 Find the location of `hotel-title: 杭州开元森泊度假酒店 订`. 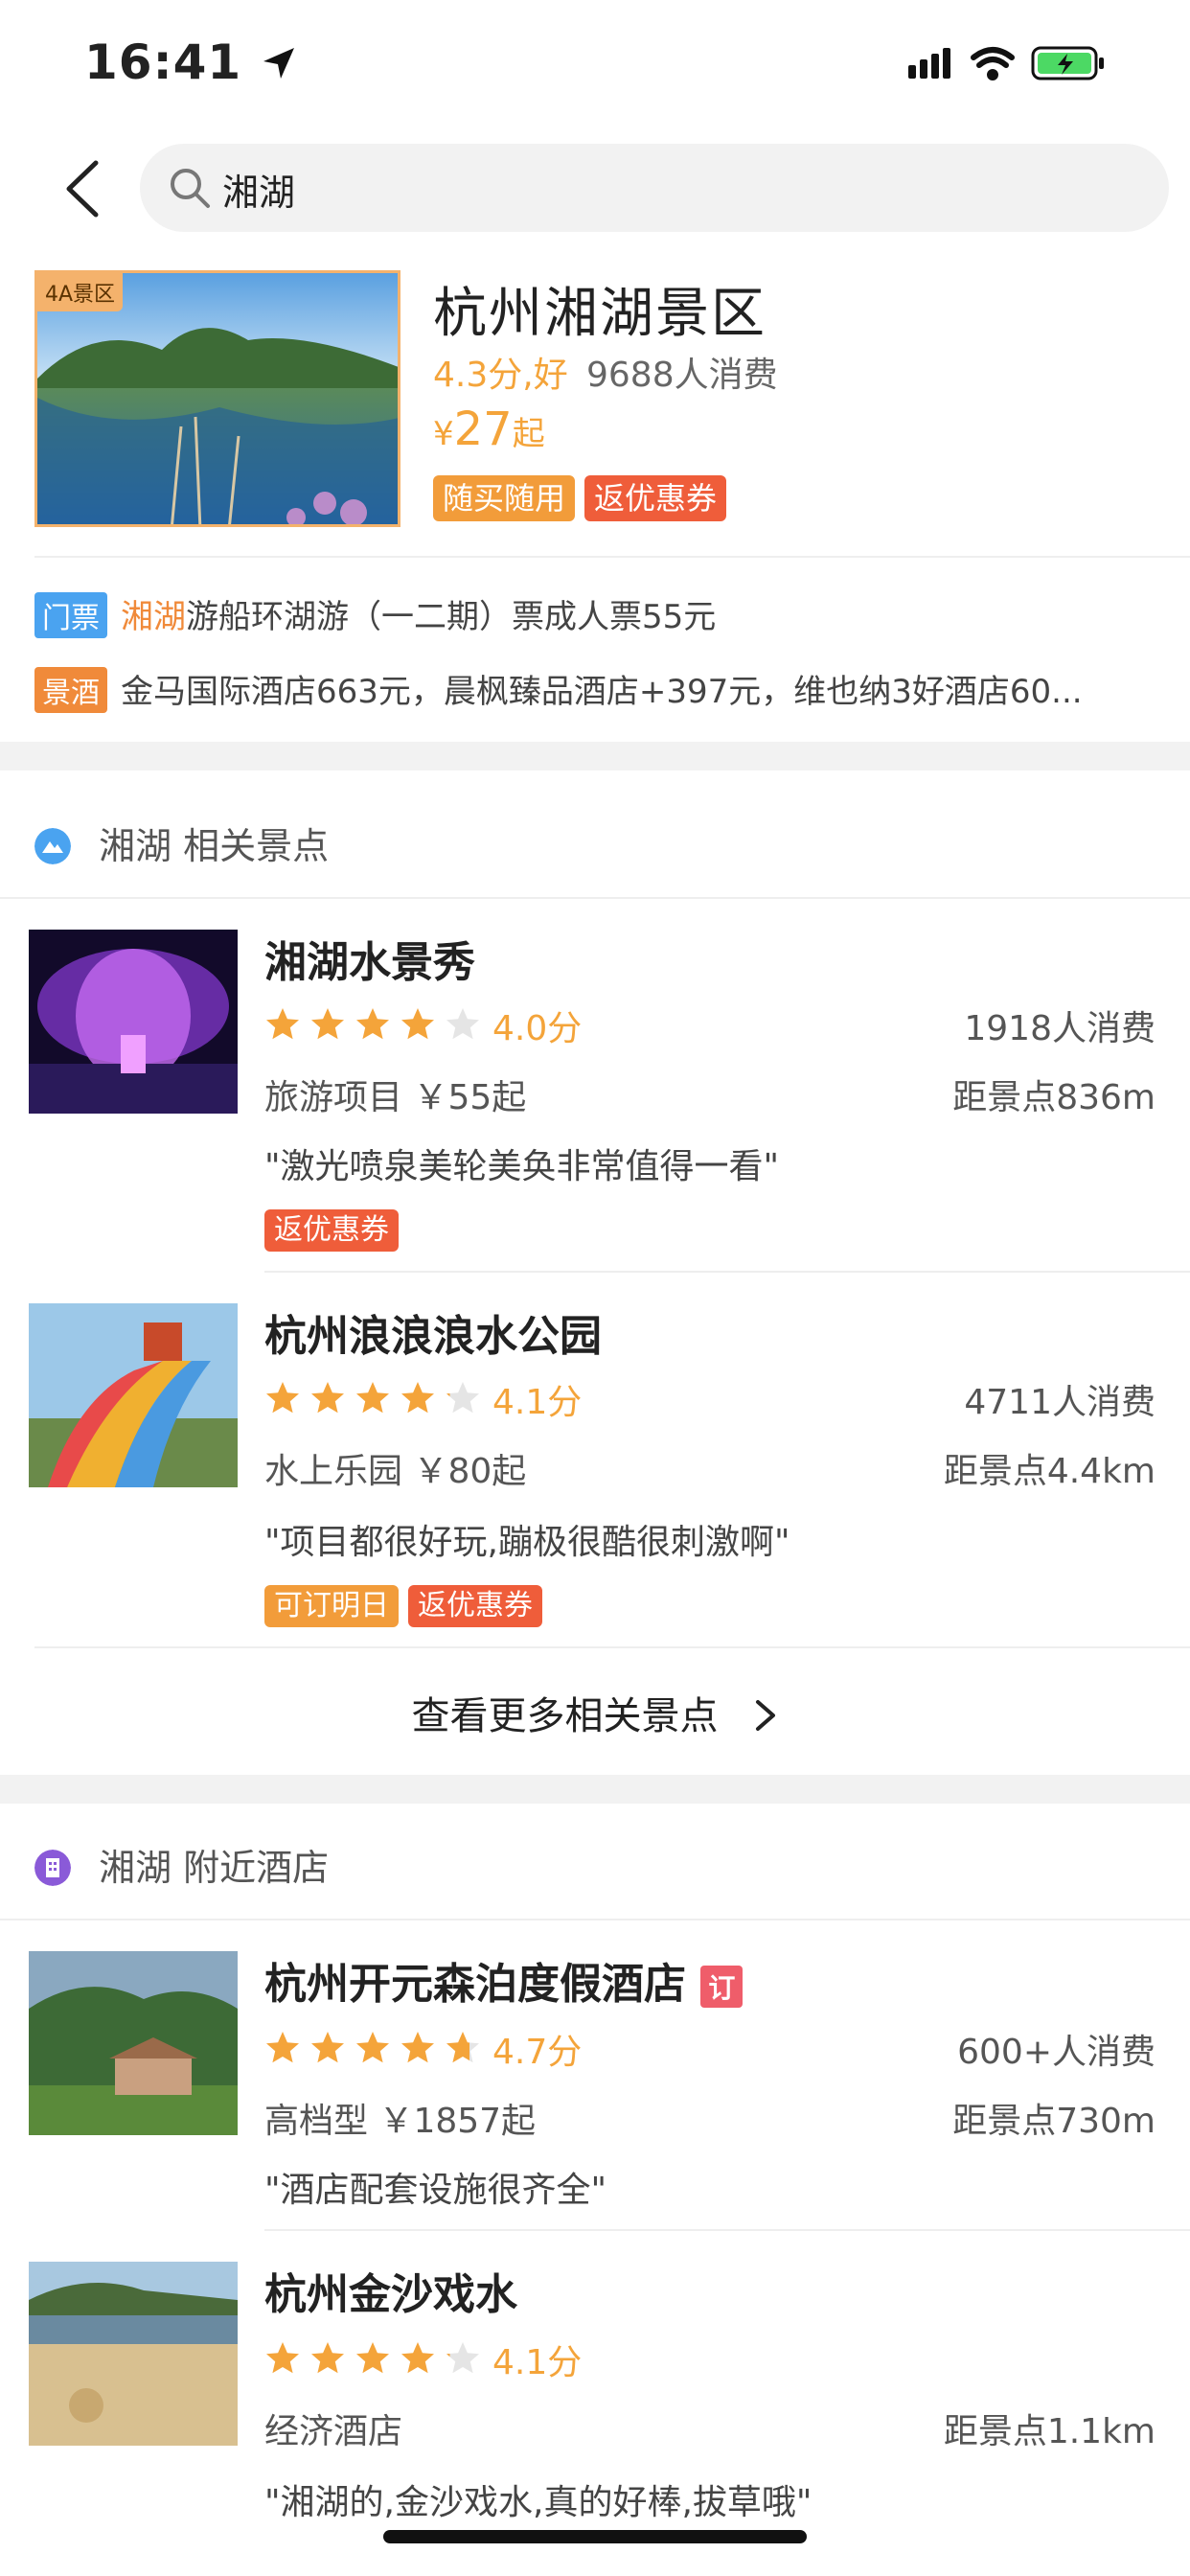

hotel-title: 杭州开元森泊度假酒店 订 is located at coordinates (504, 1980).